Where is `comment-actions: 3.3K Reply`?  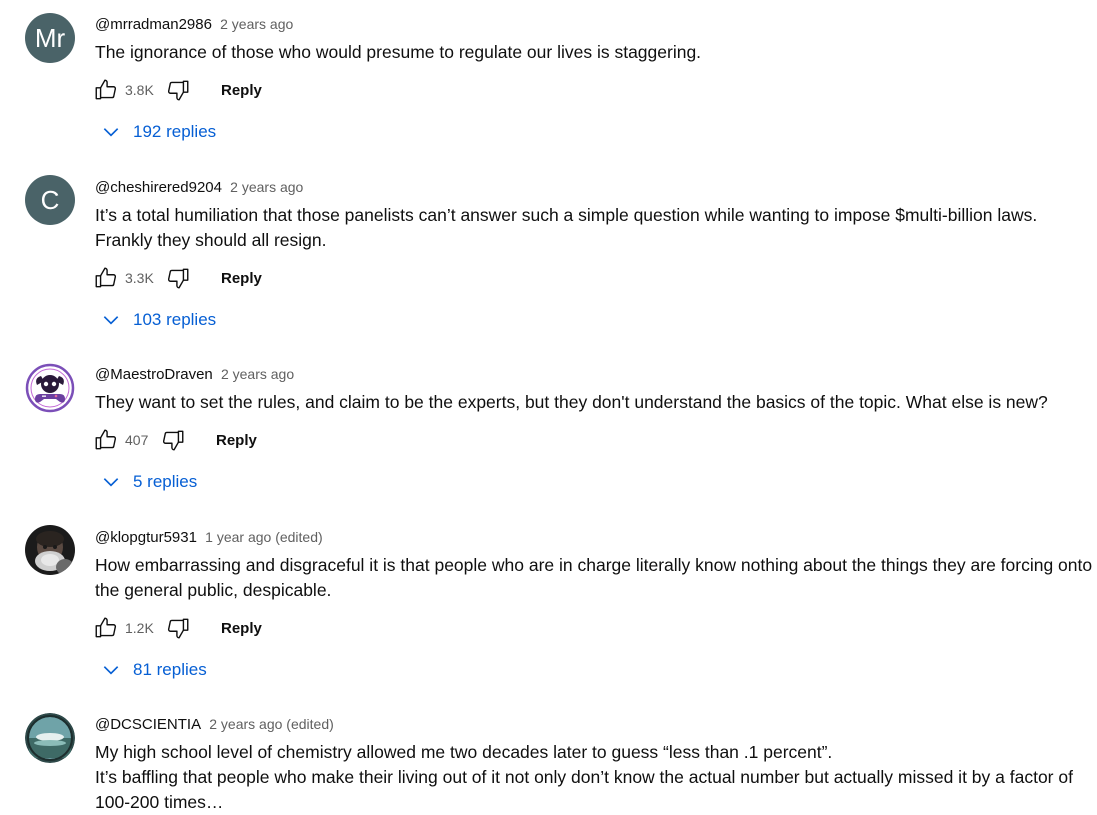
comment-actions: 3.3K Reply is located at coordinates (177, 278).